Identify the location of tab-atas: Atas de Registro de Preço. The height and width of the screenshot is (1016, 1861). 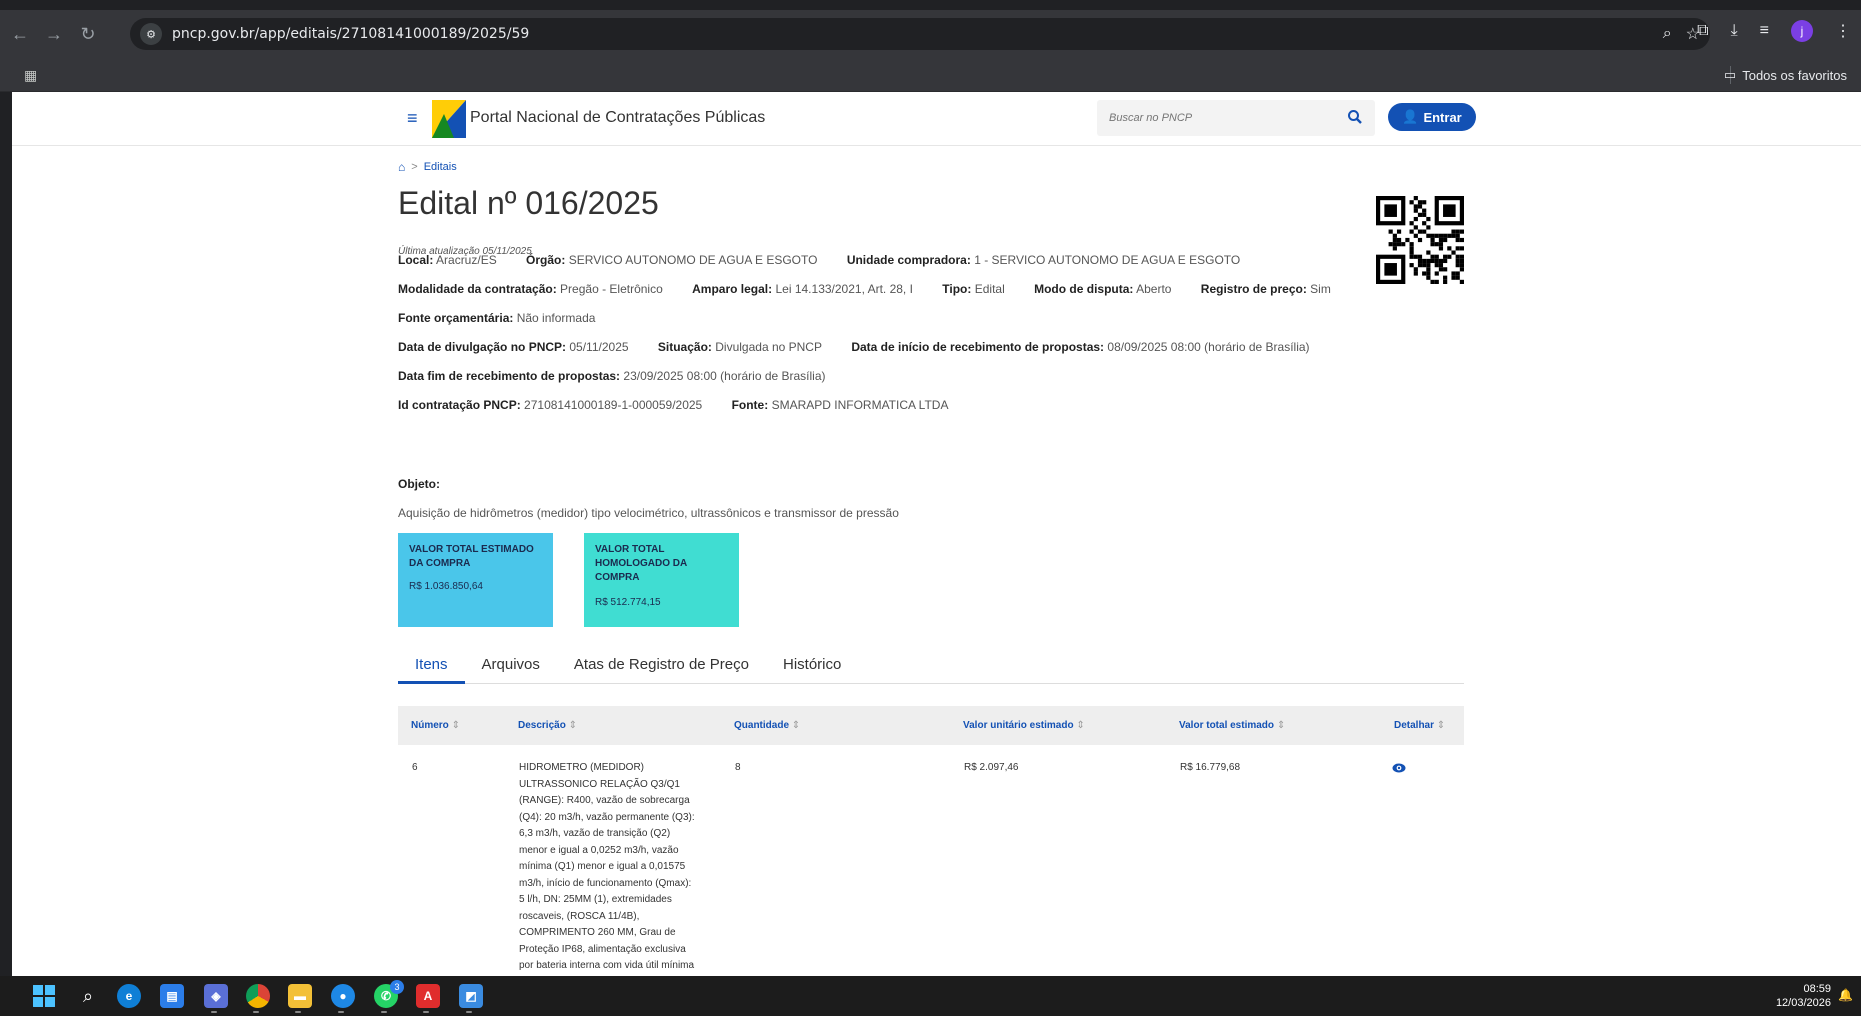
(661, 667).